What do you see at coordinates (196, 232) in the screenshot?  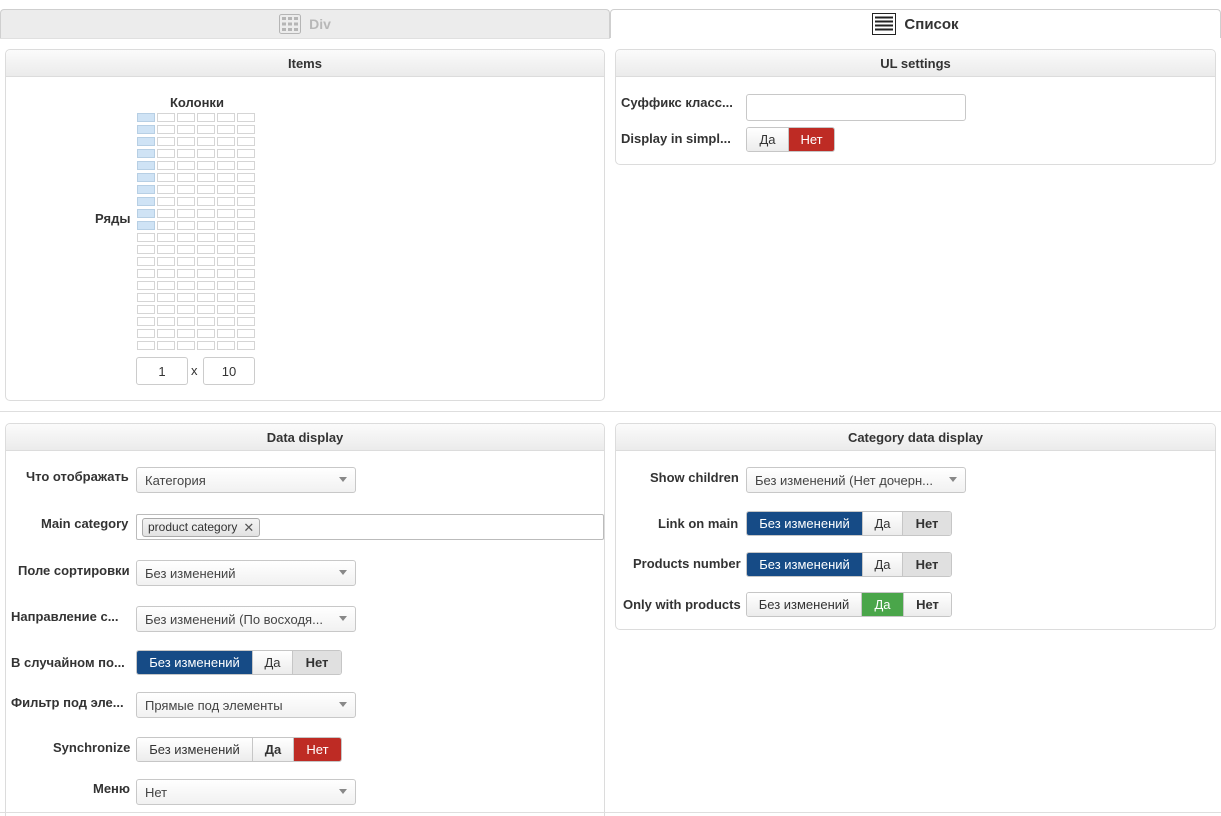 I see `grid-size-picker` at bounding box center [196, 232].